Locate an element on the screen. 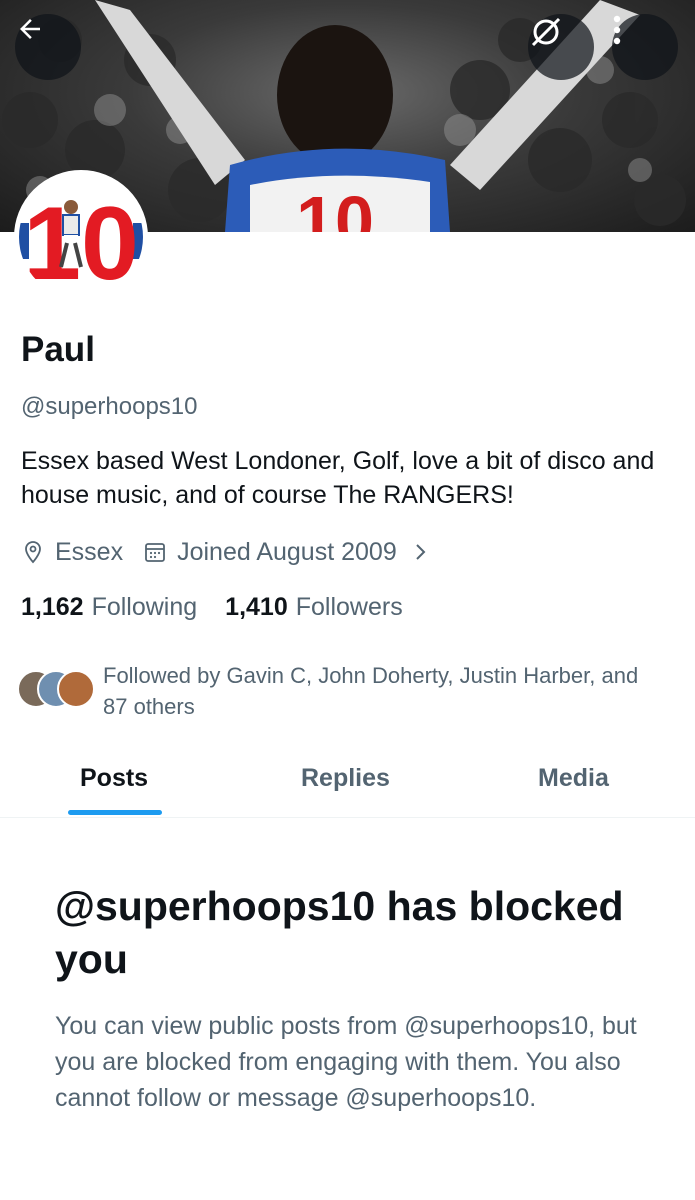 This screenshot has width=695, height=1200. more-options-button is located at coordinates (645, 47).